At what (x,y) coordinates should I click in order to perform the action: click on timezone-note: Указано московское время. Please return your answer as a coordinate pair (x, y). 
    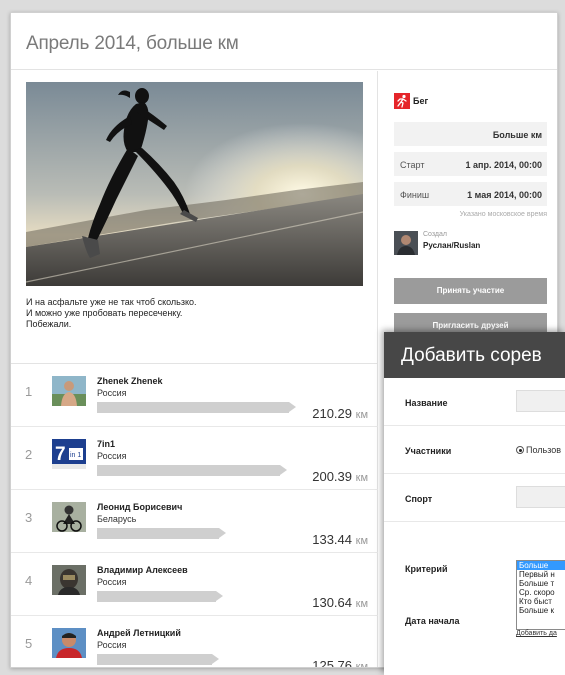
    Looking at the image, I should click on (503, 214).